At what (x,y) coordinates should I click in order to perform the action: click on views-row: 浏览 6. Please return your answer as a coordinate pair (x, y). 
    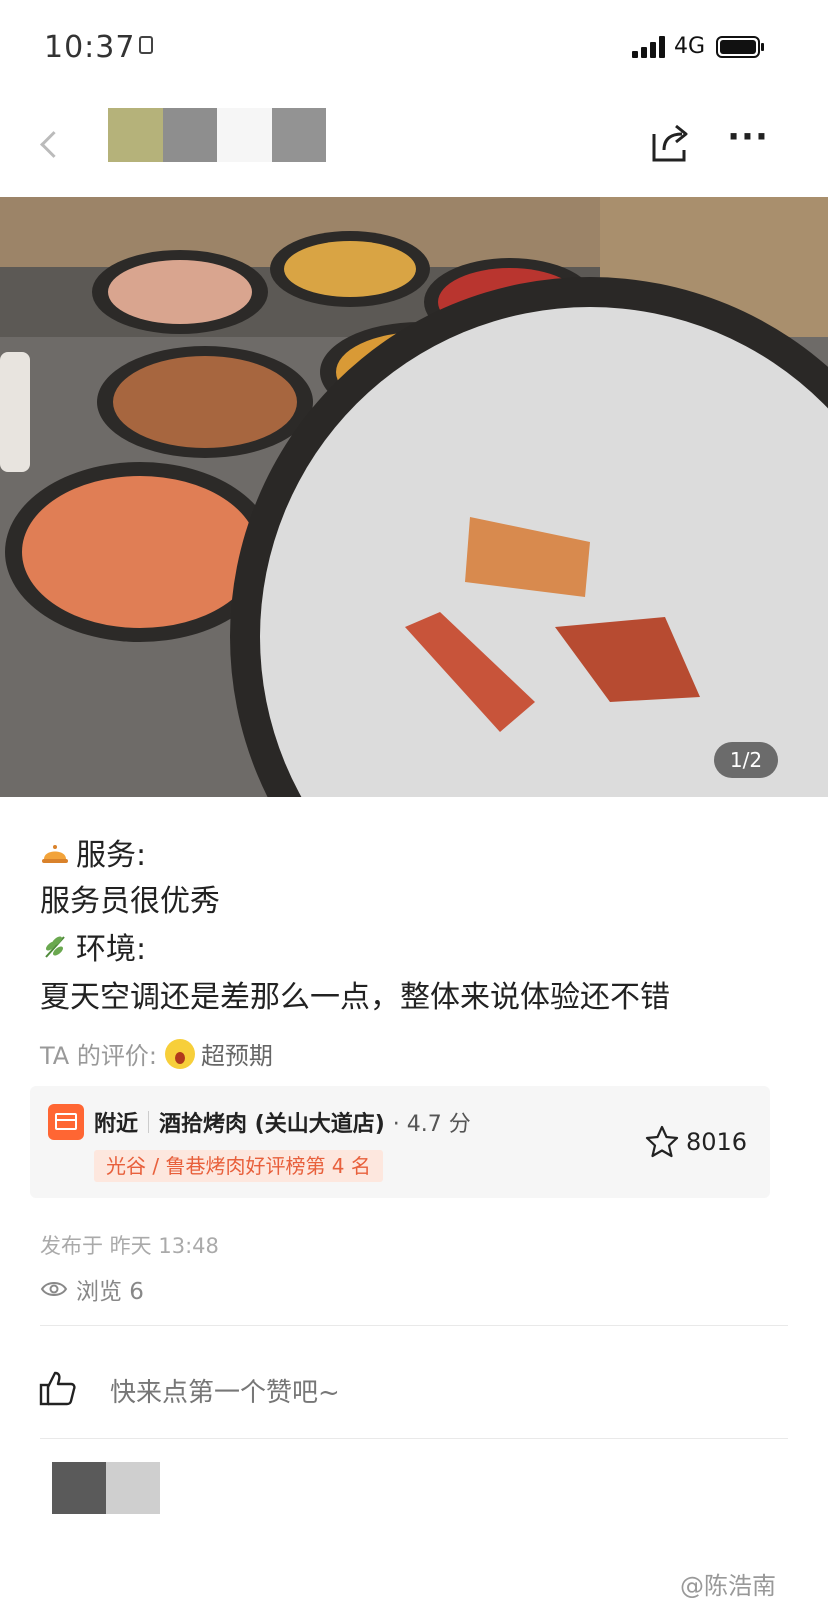
    Looking at the image, I should click on (92, 1289).